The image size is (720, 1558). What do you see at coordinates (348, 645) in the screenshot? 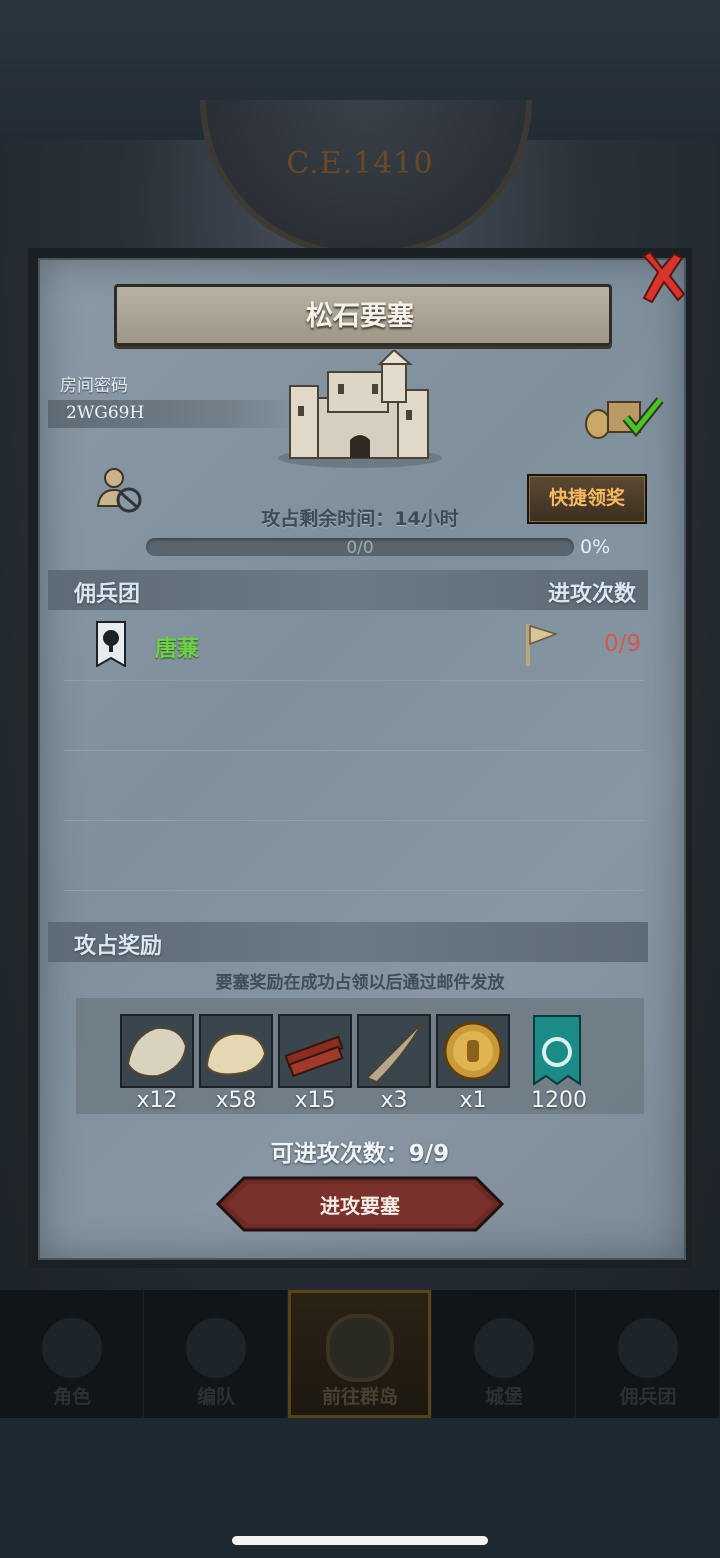
I see `member-row` at bounding box center [348, 645].